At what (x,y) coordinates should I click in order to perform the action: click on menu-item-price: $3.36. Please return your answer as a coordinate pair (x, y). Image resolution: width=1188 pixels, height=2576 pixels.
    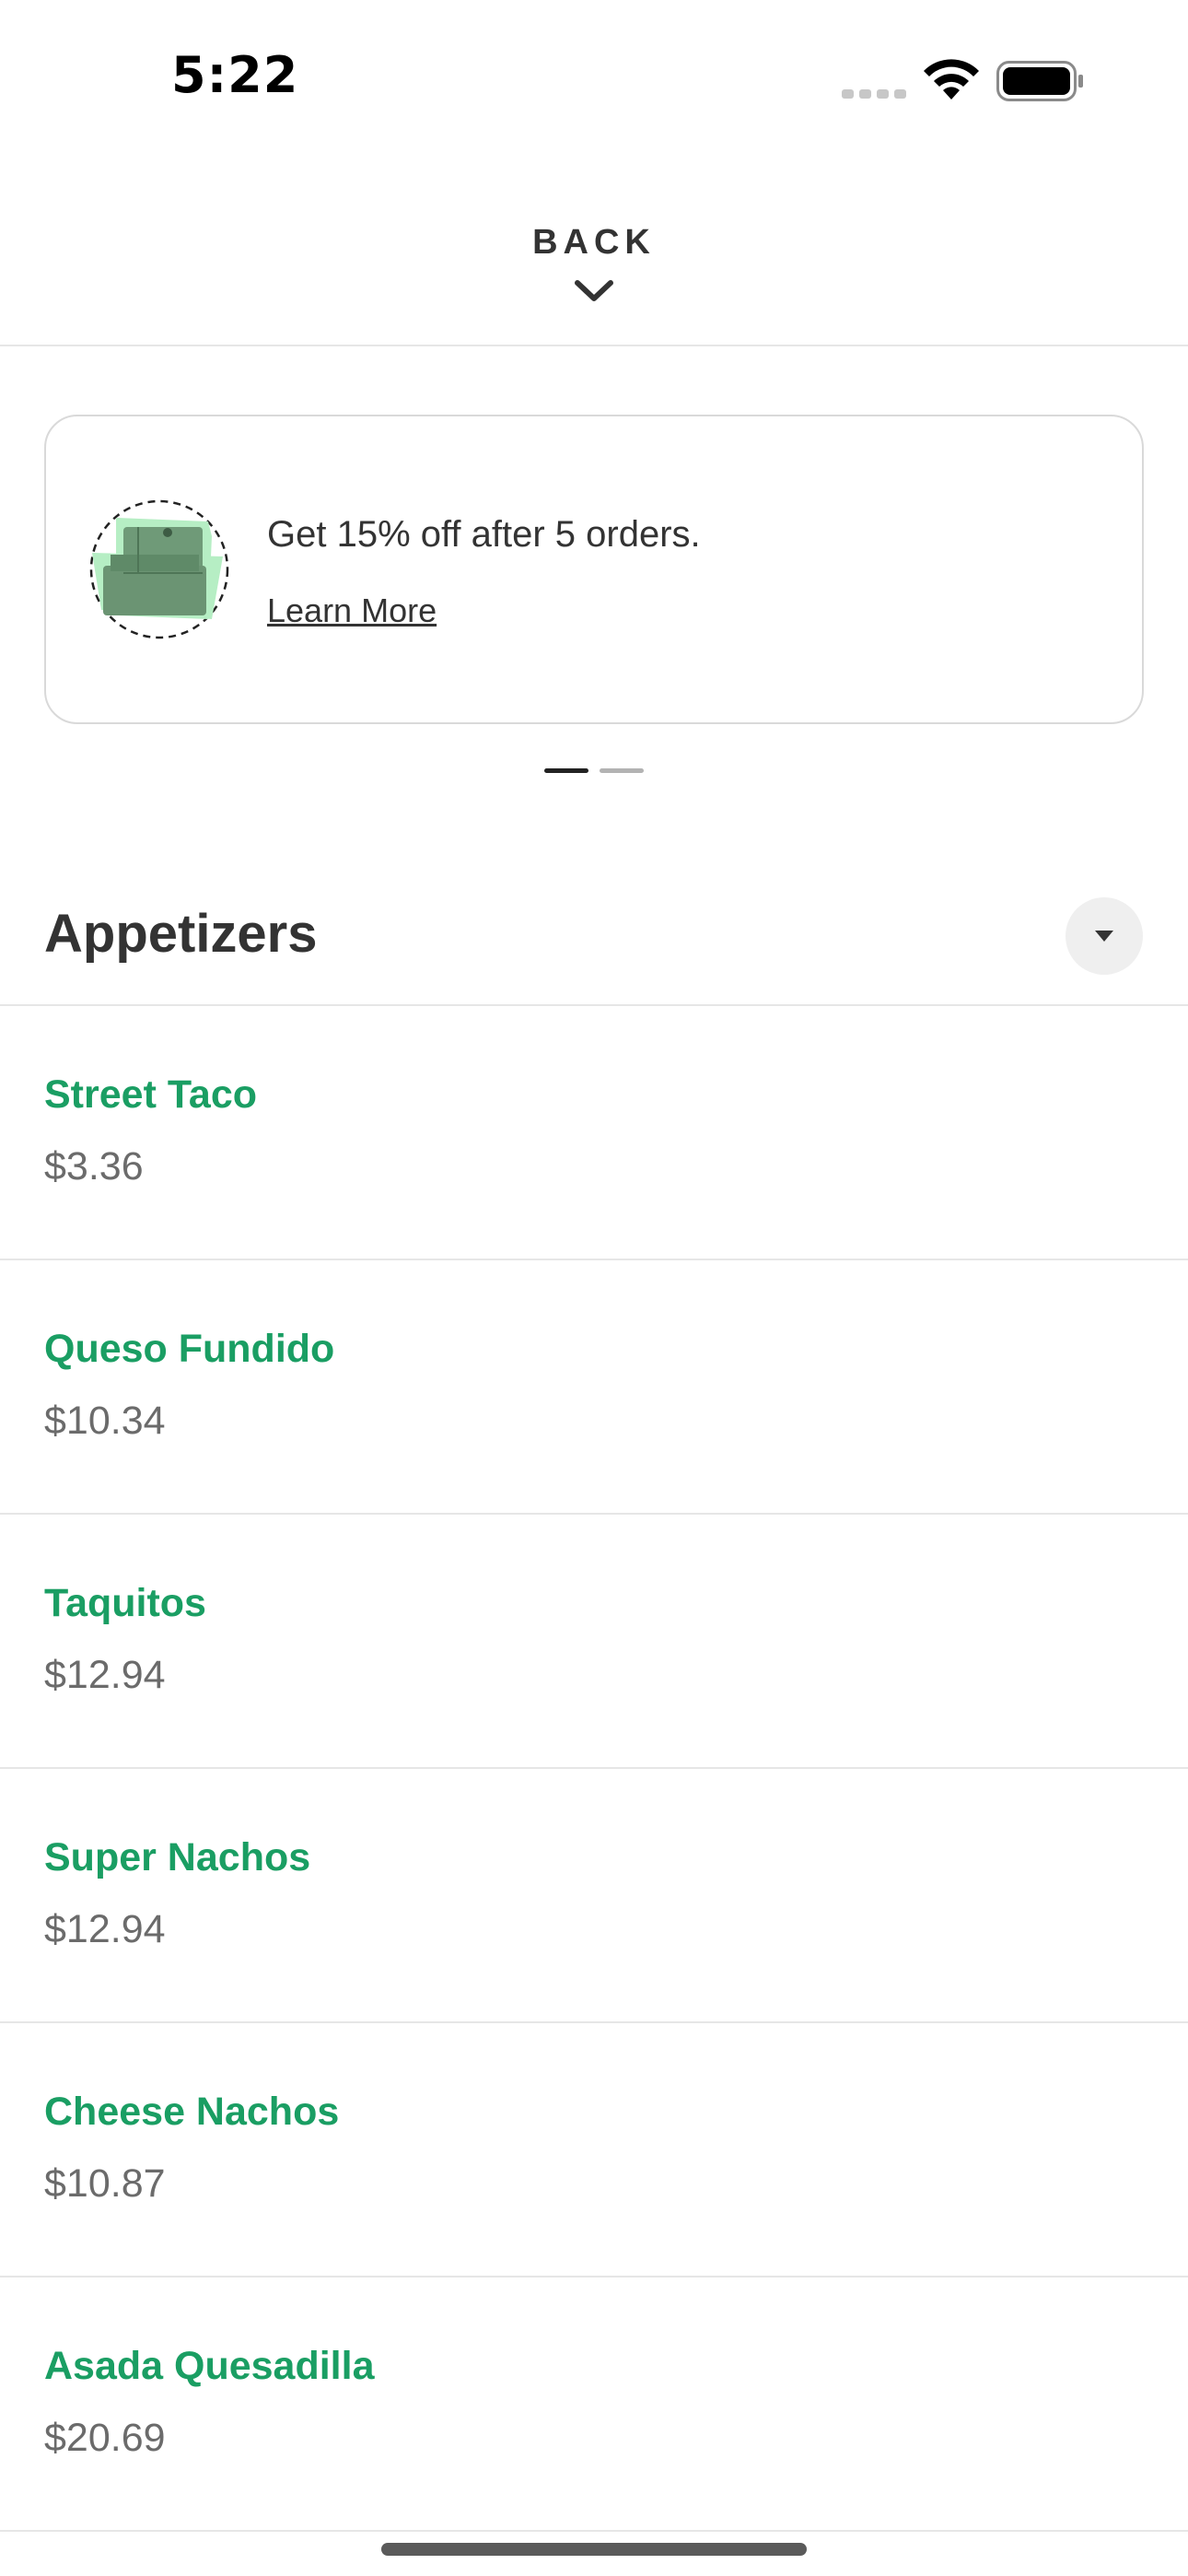
    Looking at the image, I should click on (94, 1166).